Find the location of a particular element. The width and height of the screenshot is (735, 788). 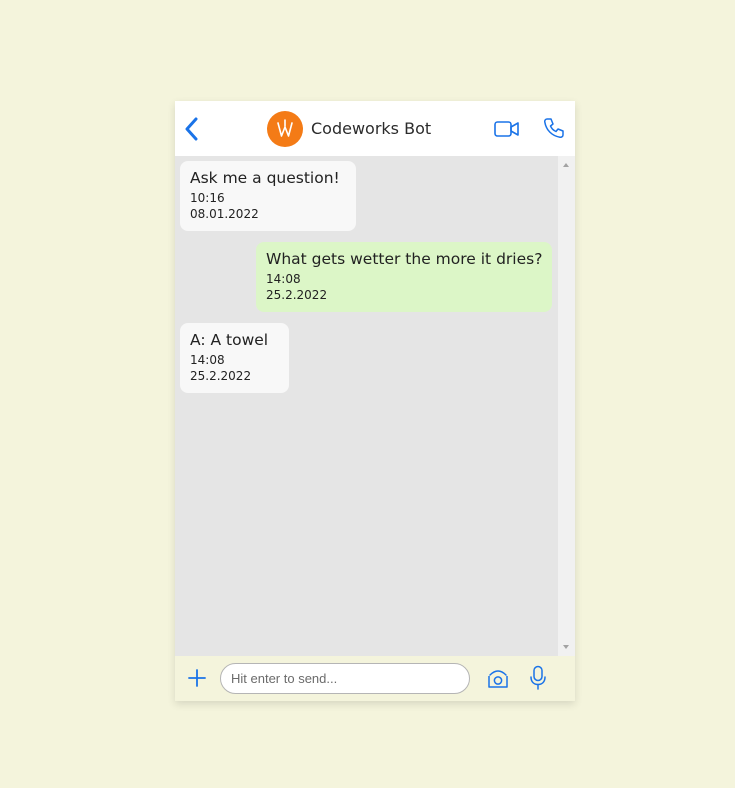

back-button is located at coordinates (192, 129).